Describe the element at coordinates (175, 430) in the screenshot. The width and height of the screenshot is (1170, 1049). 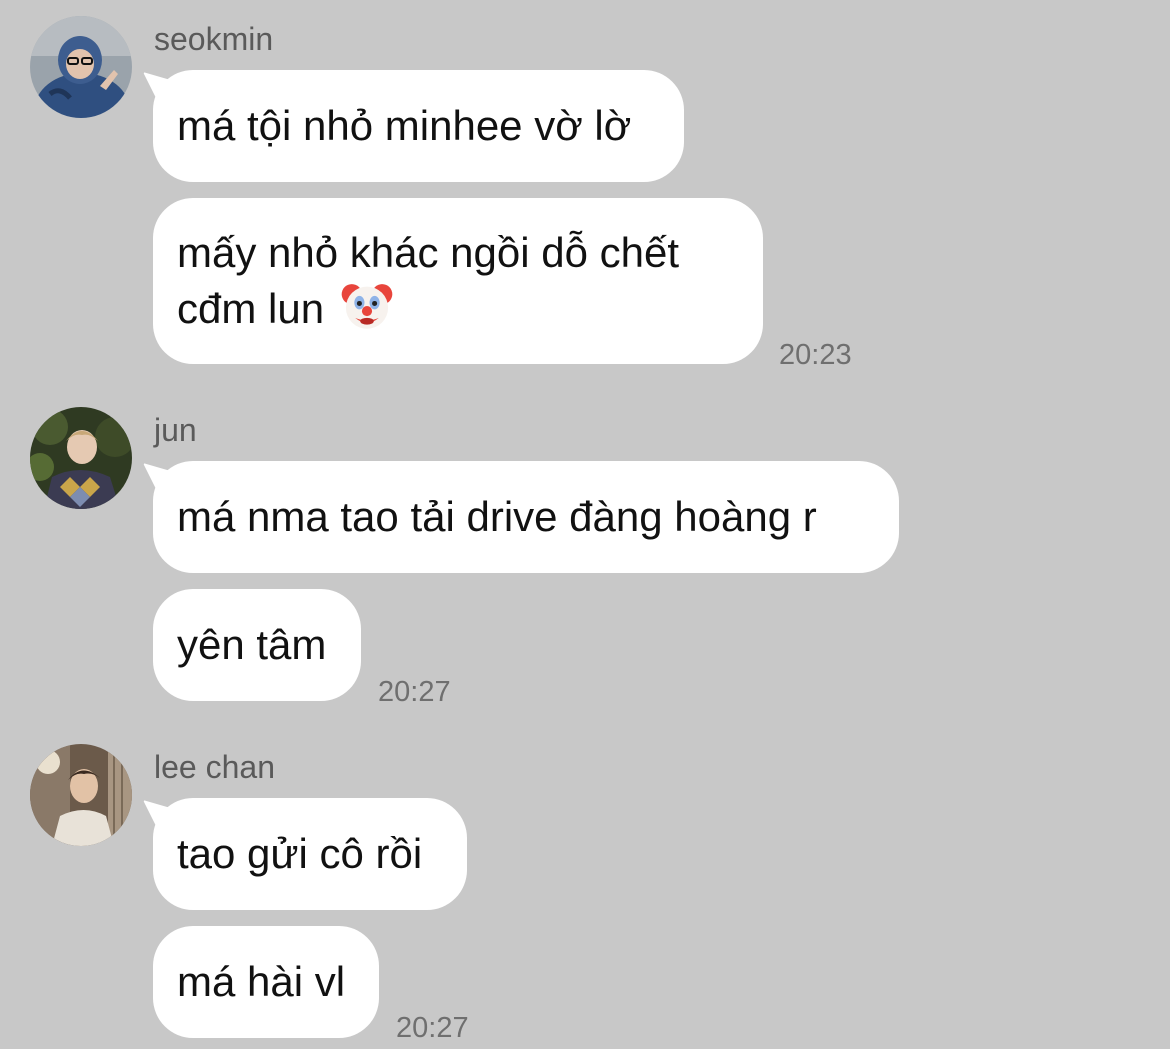
I see `sender-name: jun` at that location.